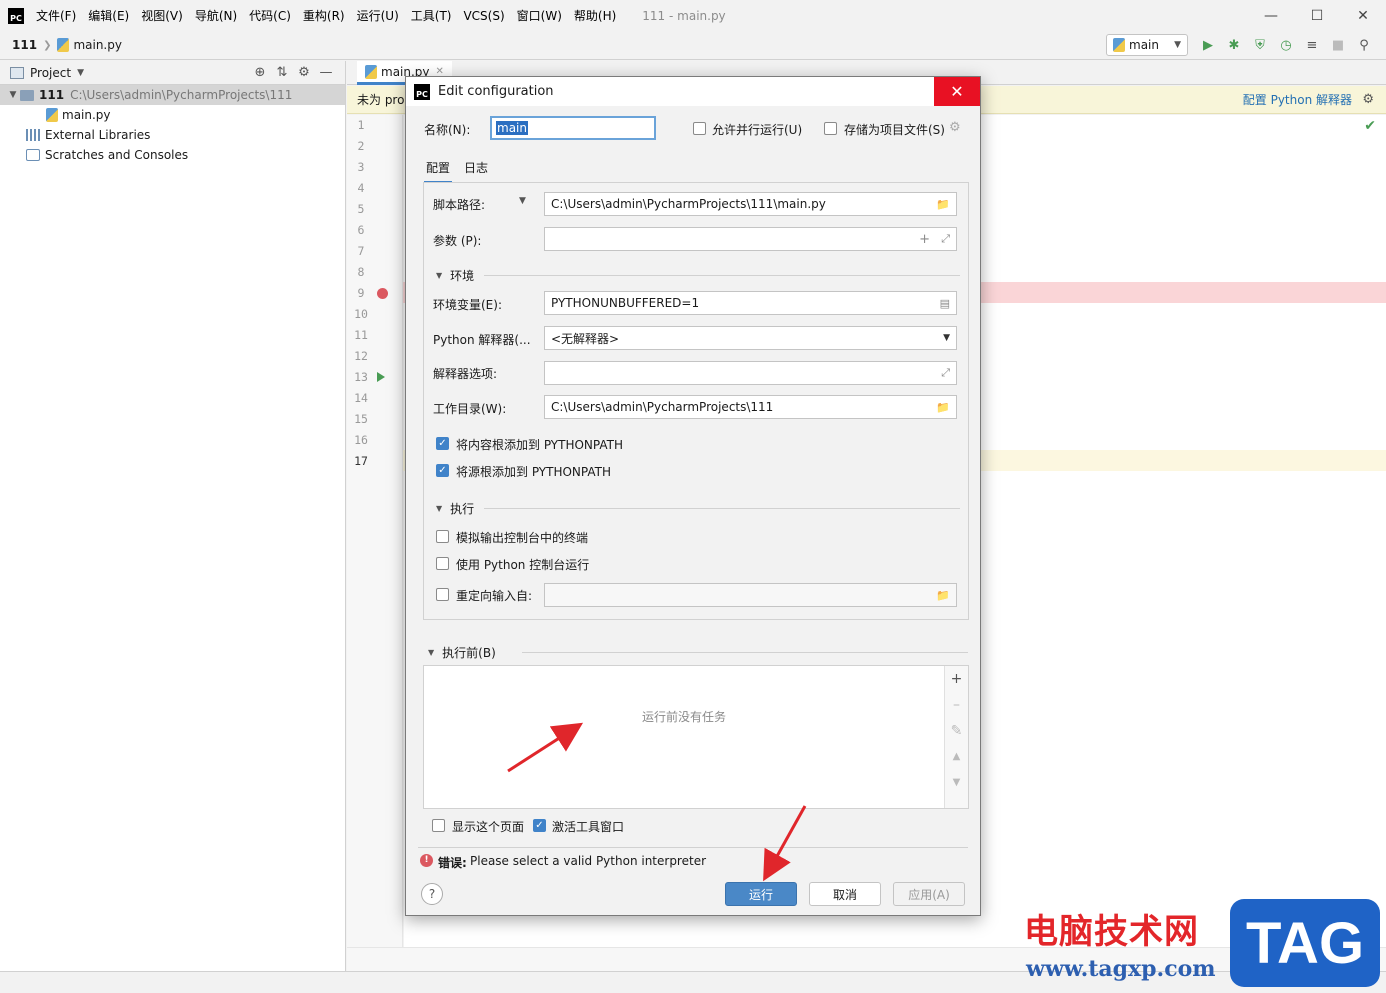  I want to click on run-with-console-checkbox, so click(442, 563).